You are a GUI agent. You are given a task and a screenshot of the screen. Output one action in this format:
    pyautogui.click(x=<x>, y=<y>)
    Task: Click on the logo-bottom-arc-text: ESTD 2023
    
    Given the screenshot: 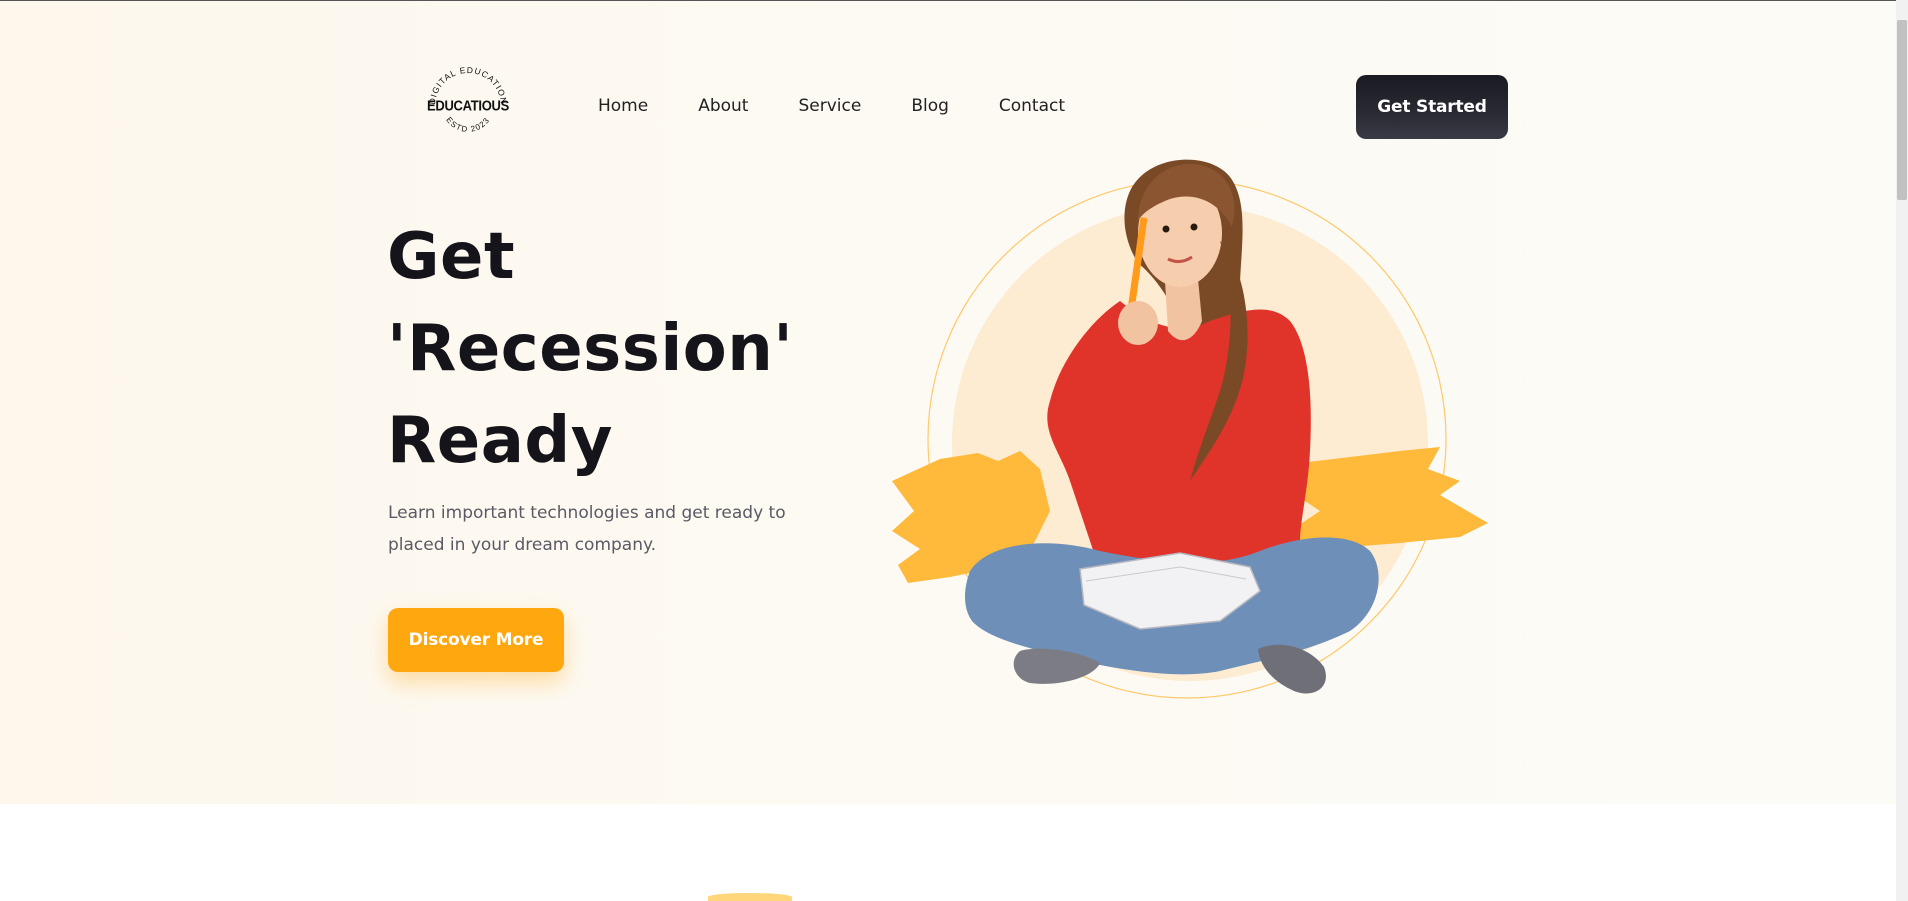 What is the action you would take?
    pyautogui.click(x=467, y=124)
    